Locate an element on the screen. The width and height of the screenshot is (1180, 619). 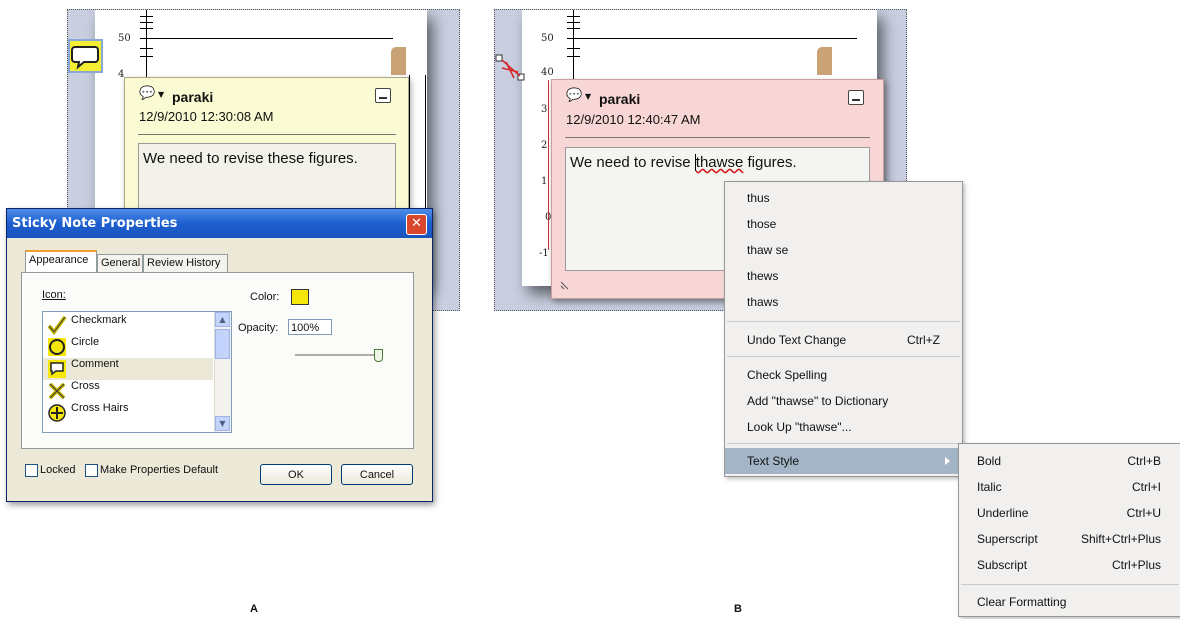
menu-item-shortcut: Ctrl+B is located at coordinates (1144, 461).